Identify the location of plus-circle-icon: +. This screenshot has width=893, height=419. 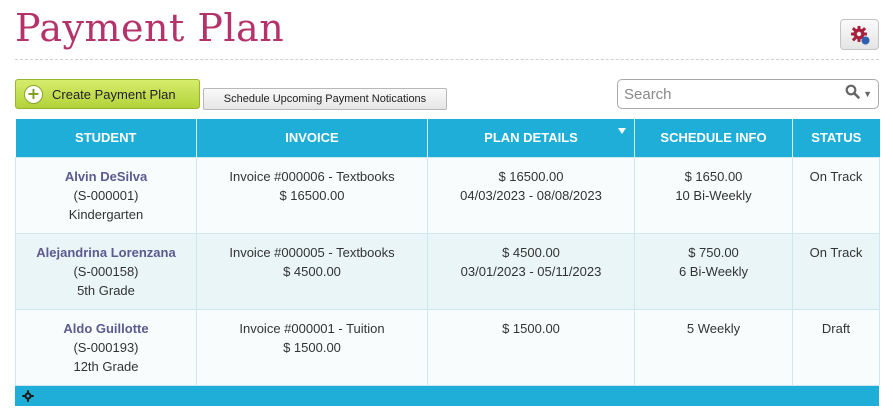
(33, 94).